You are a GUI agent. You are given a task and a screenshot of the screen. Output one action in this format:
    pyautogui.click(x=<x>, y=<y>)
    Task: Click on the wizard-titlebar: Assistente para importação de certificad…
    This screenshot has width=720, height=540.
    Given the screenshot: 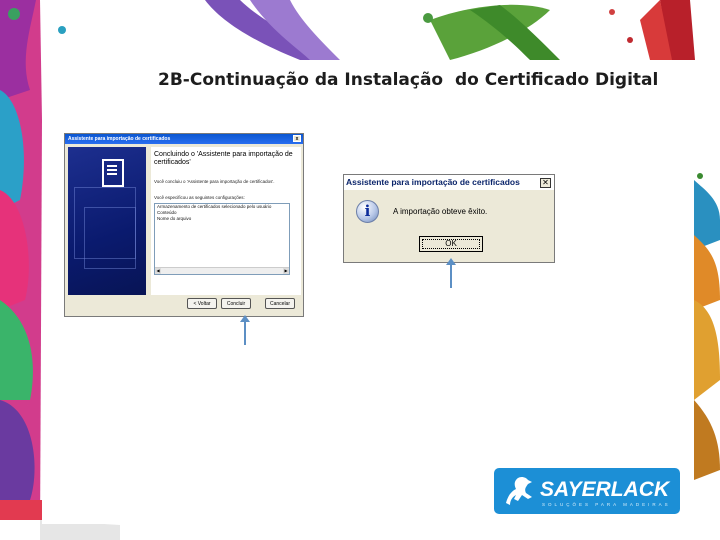 What is the action you would take?
    pyautogui.click(x=184, y=139)
    